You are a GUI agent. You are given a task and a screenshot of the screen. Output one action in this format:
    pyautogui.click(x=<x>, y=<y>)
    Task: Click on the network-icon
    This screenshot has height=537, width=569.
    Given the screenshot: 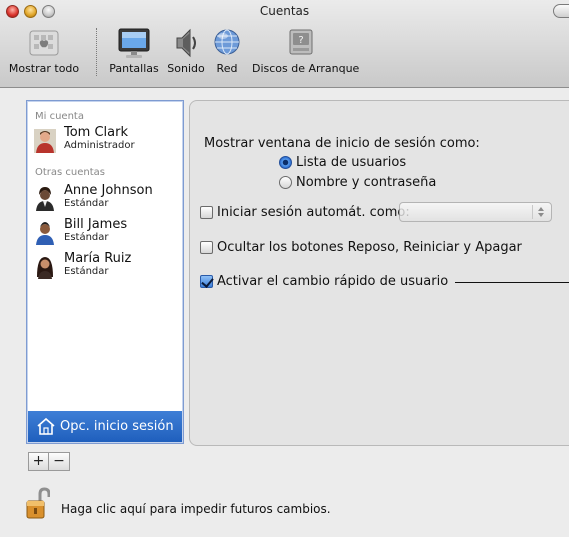 What is the action you would take?
    pyautogui.click(x=227, y=43)
    